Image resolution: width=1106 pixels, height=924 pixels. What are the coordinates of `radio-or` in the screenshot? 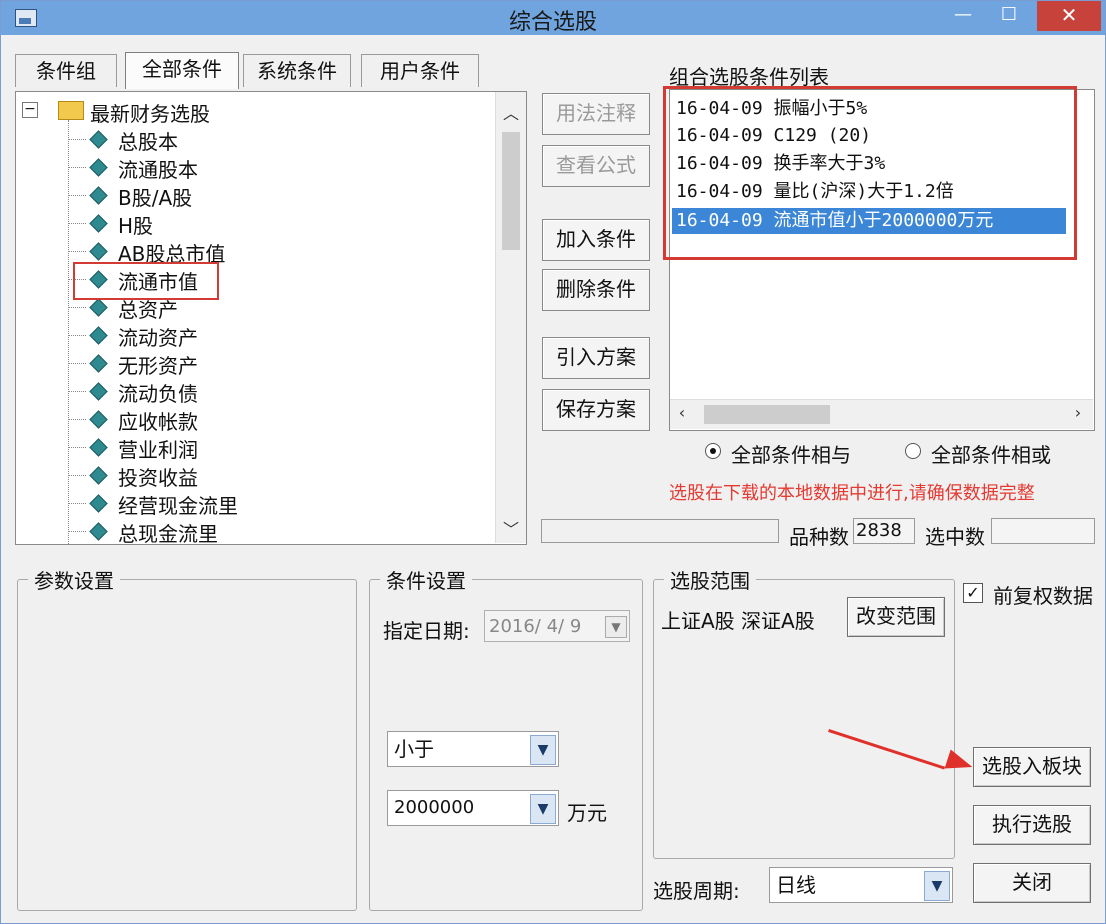 It's located at (913, 451).